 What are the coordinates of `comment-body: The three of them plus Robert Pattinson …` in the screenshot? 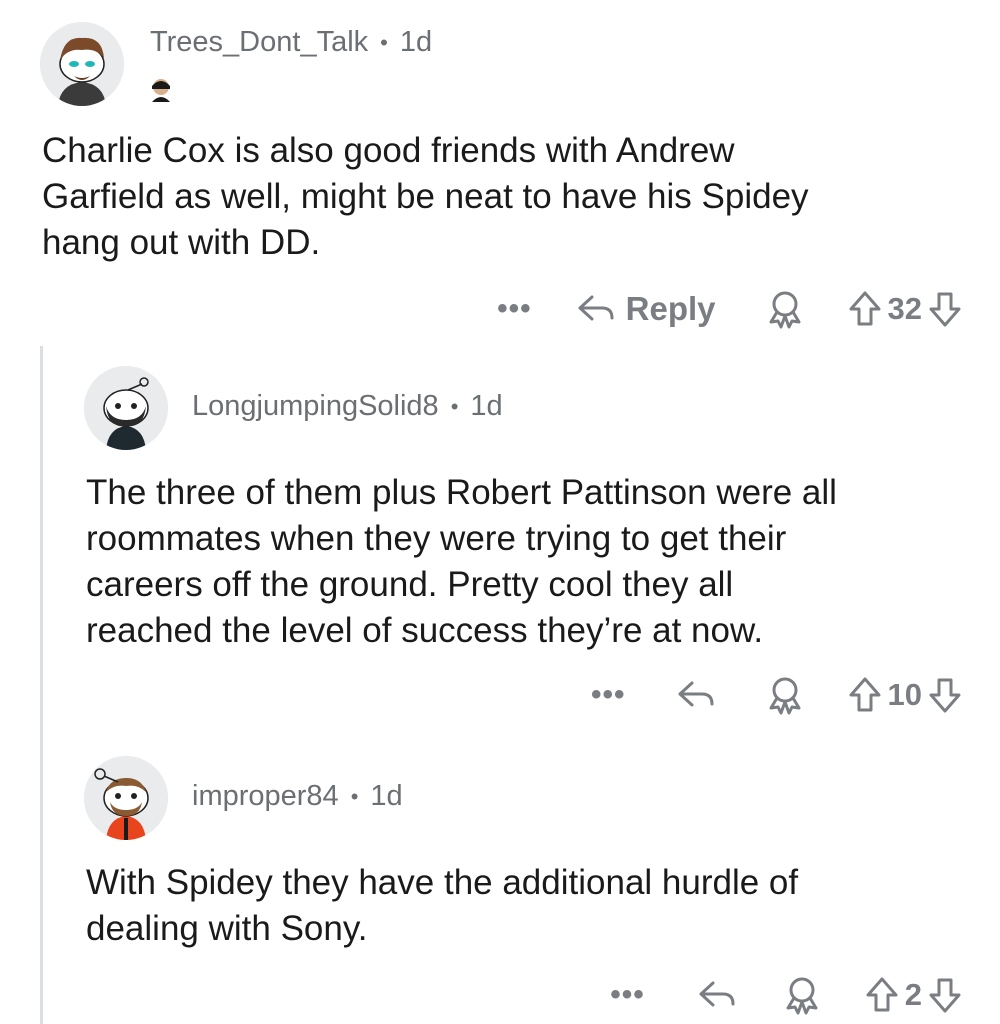 It's located at (461, 562).